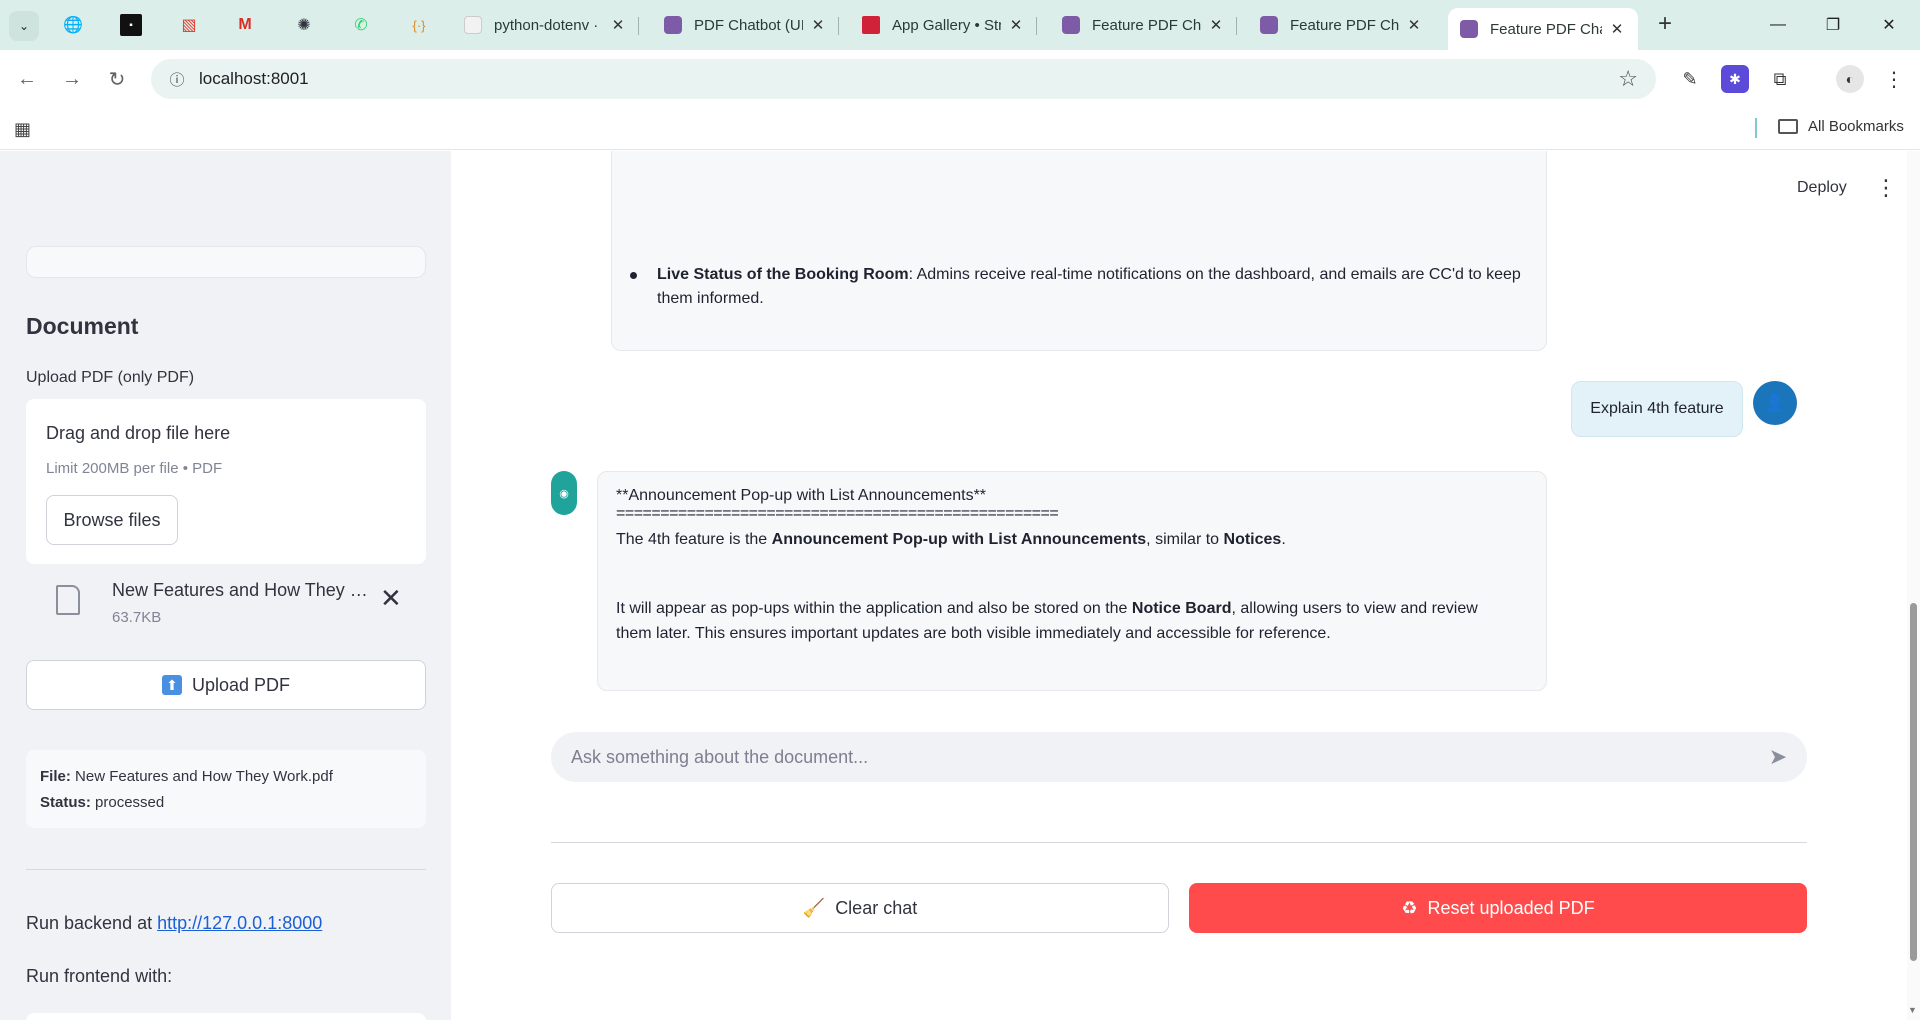 This screenshot has height=1020, width=1920. What do you see at coordinates (1894, 79) in the screenshot?
I see `browser-menu-icon: ⋮` at bounding box center [1894, 79].